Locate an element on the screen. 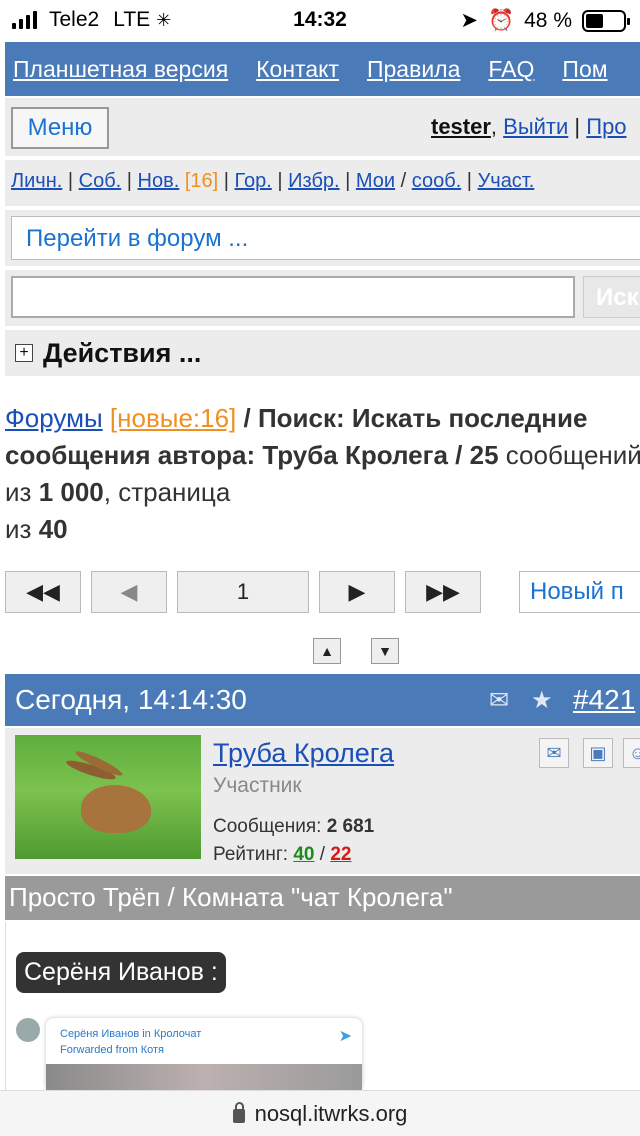  author-role: Участник is located at coordinates (257, 785).